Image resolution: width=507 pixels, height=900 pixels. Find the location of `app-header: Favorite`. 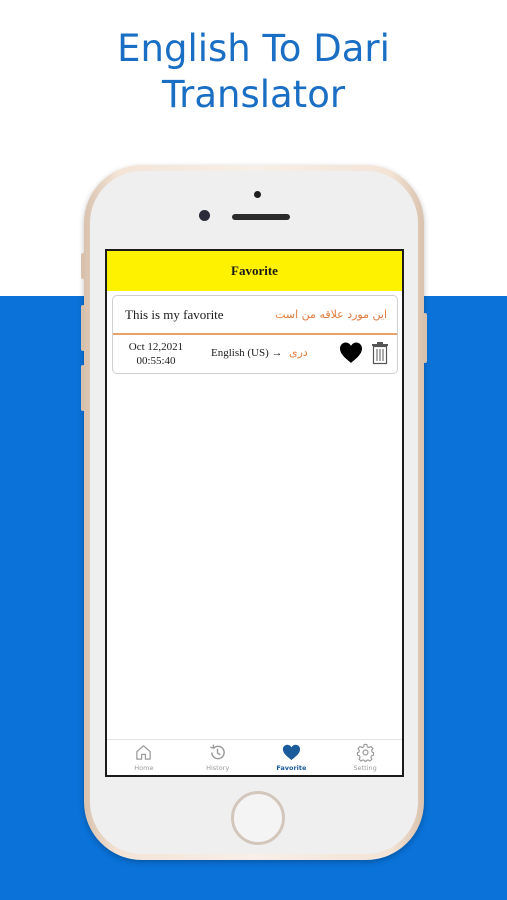

app-header: Favorite is located at coordinates (254, 271).